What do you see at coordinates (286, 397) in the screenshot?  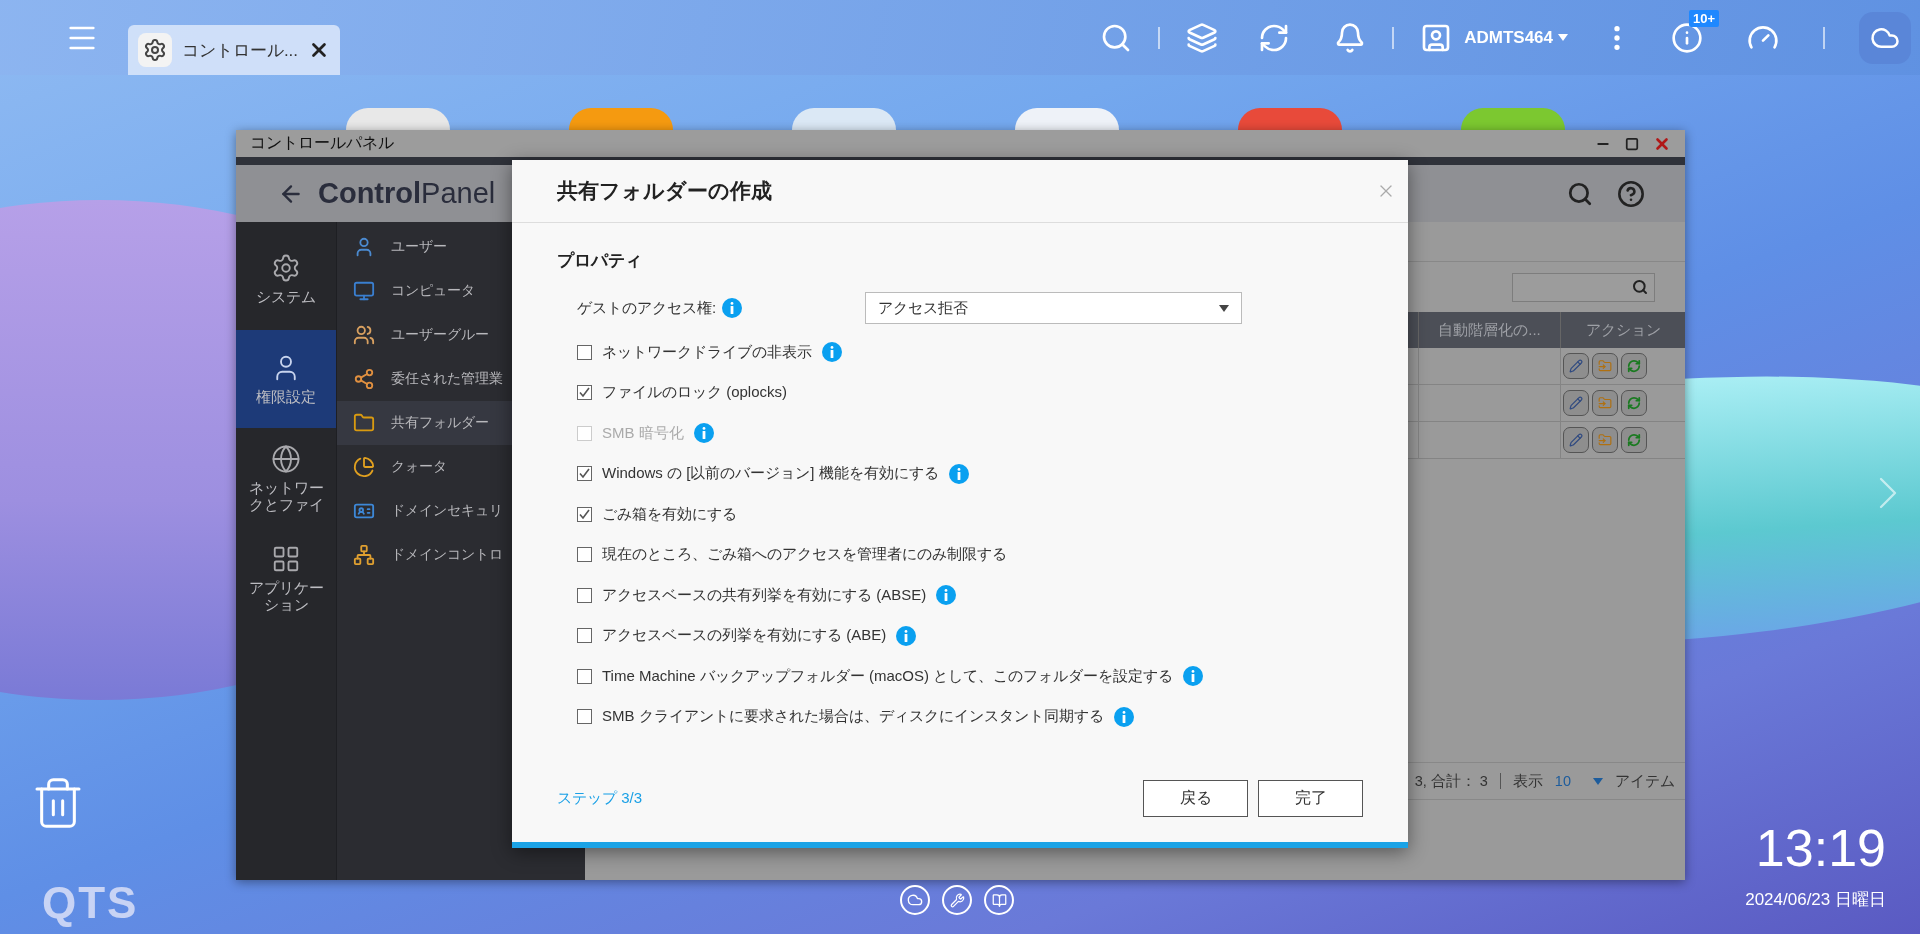 I see `nav-label: 権限設定` at bounding box center [286, 397].